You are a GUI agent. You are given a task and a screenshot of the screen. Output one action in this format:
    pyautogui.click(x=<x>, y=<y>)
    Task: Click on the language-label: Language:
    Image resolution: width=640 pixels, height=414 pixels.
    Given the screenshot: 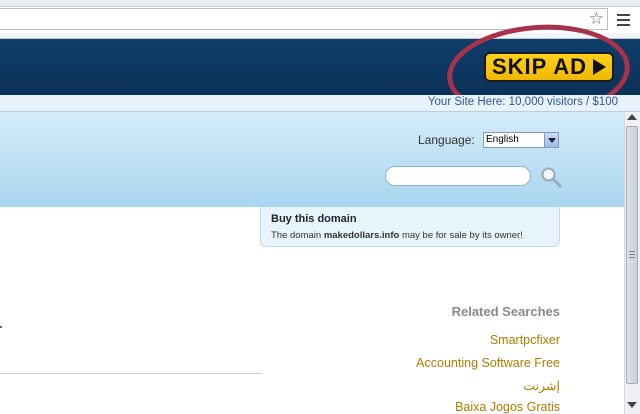 What is the action you would take?
    pyautogui.click(x=446, y=140)
    